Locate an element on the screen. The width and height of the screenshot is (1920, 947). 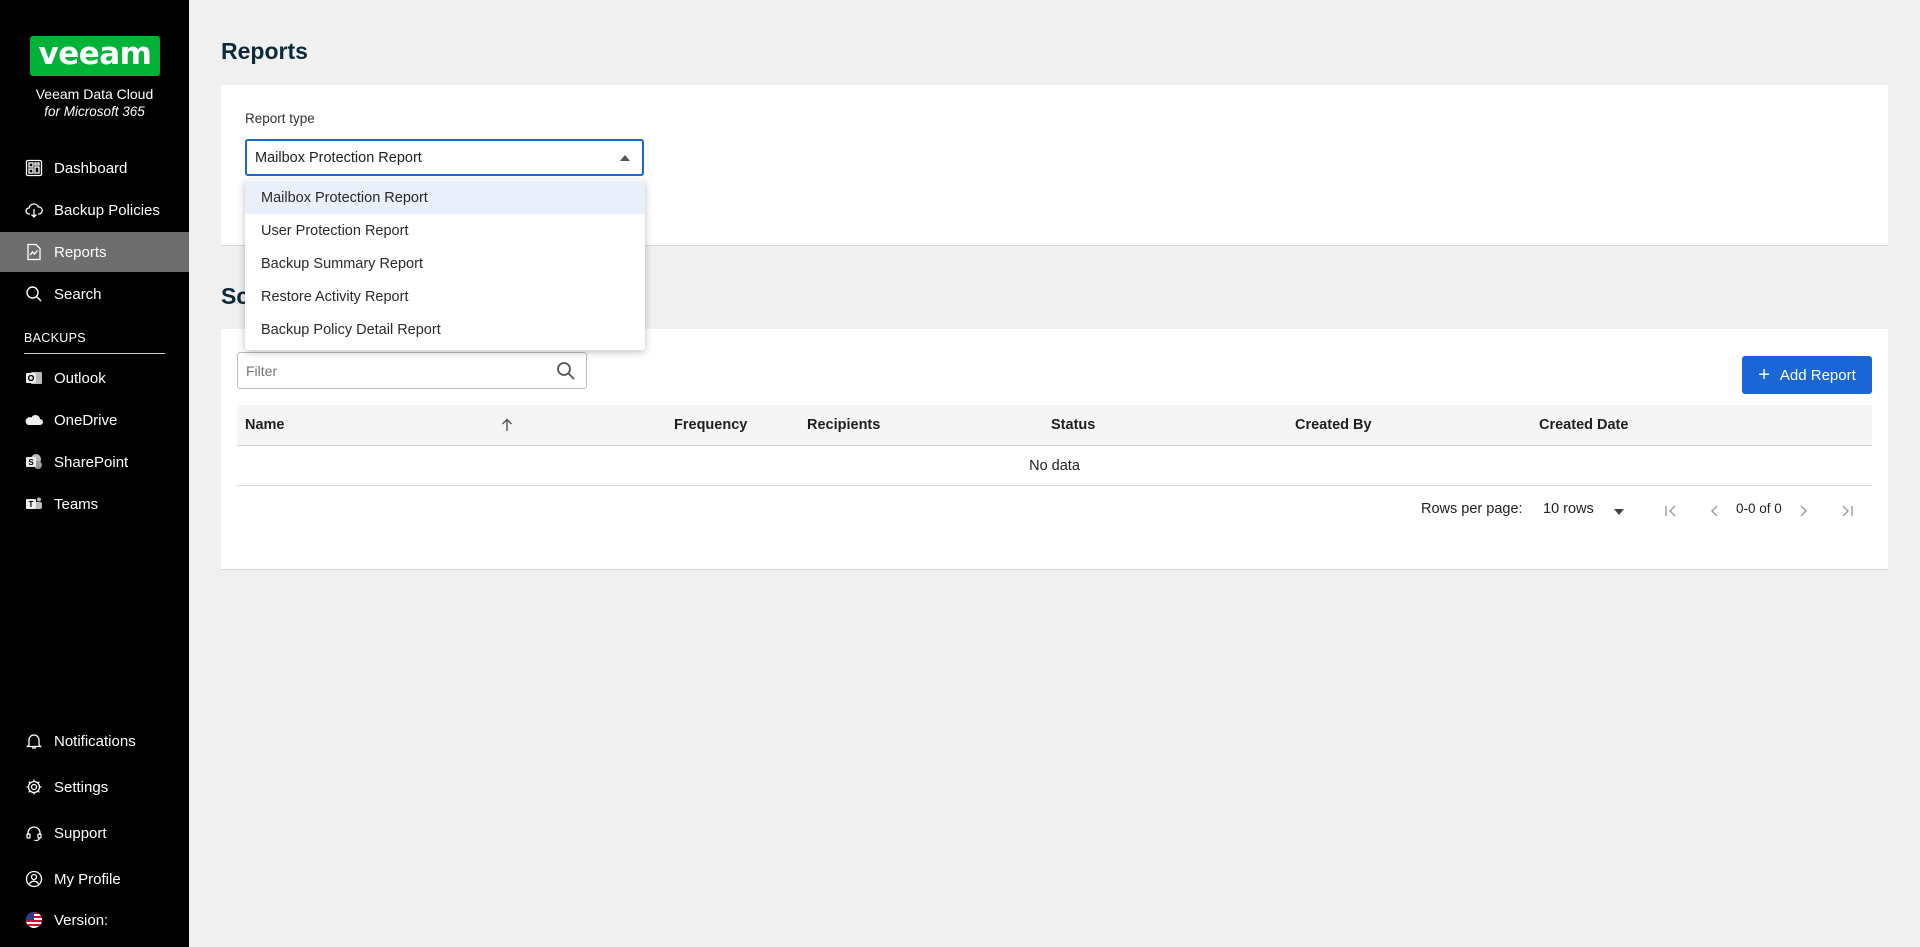
option-restore-activity-report: Restore Activity Report is located at coordinates (445, 296).